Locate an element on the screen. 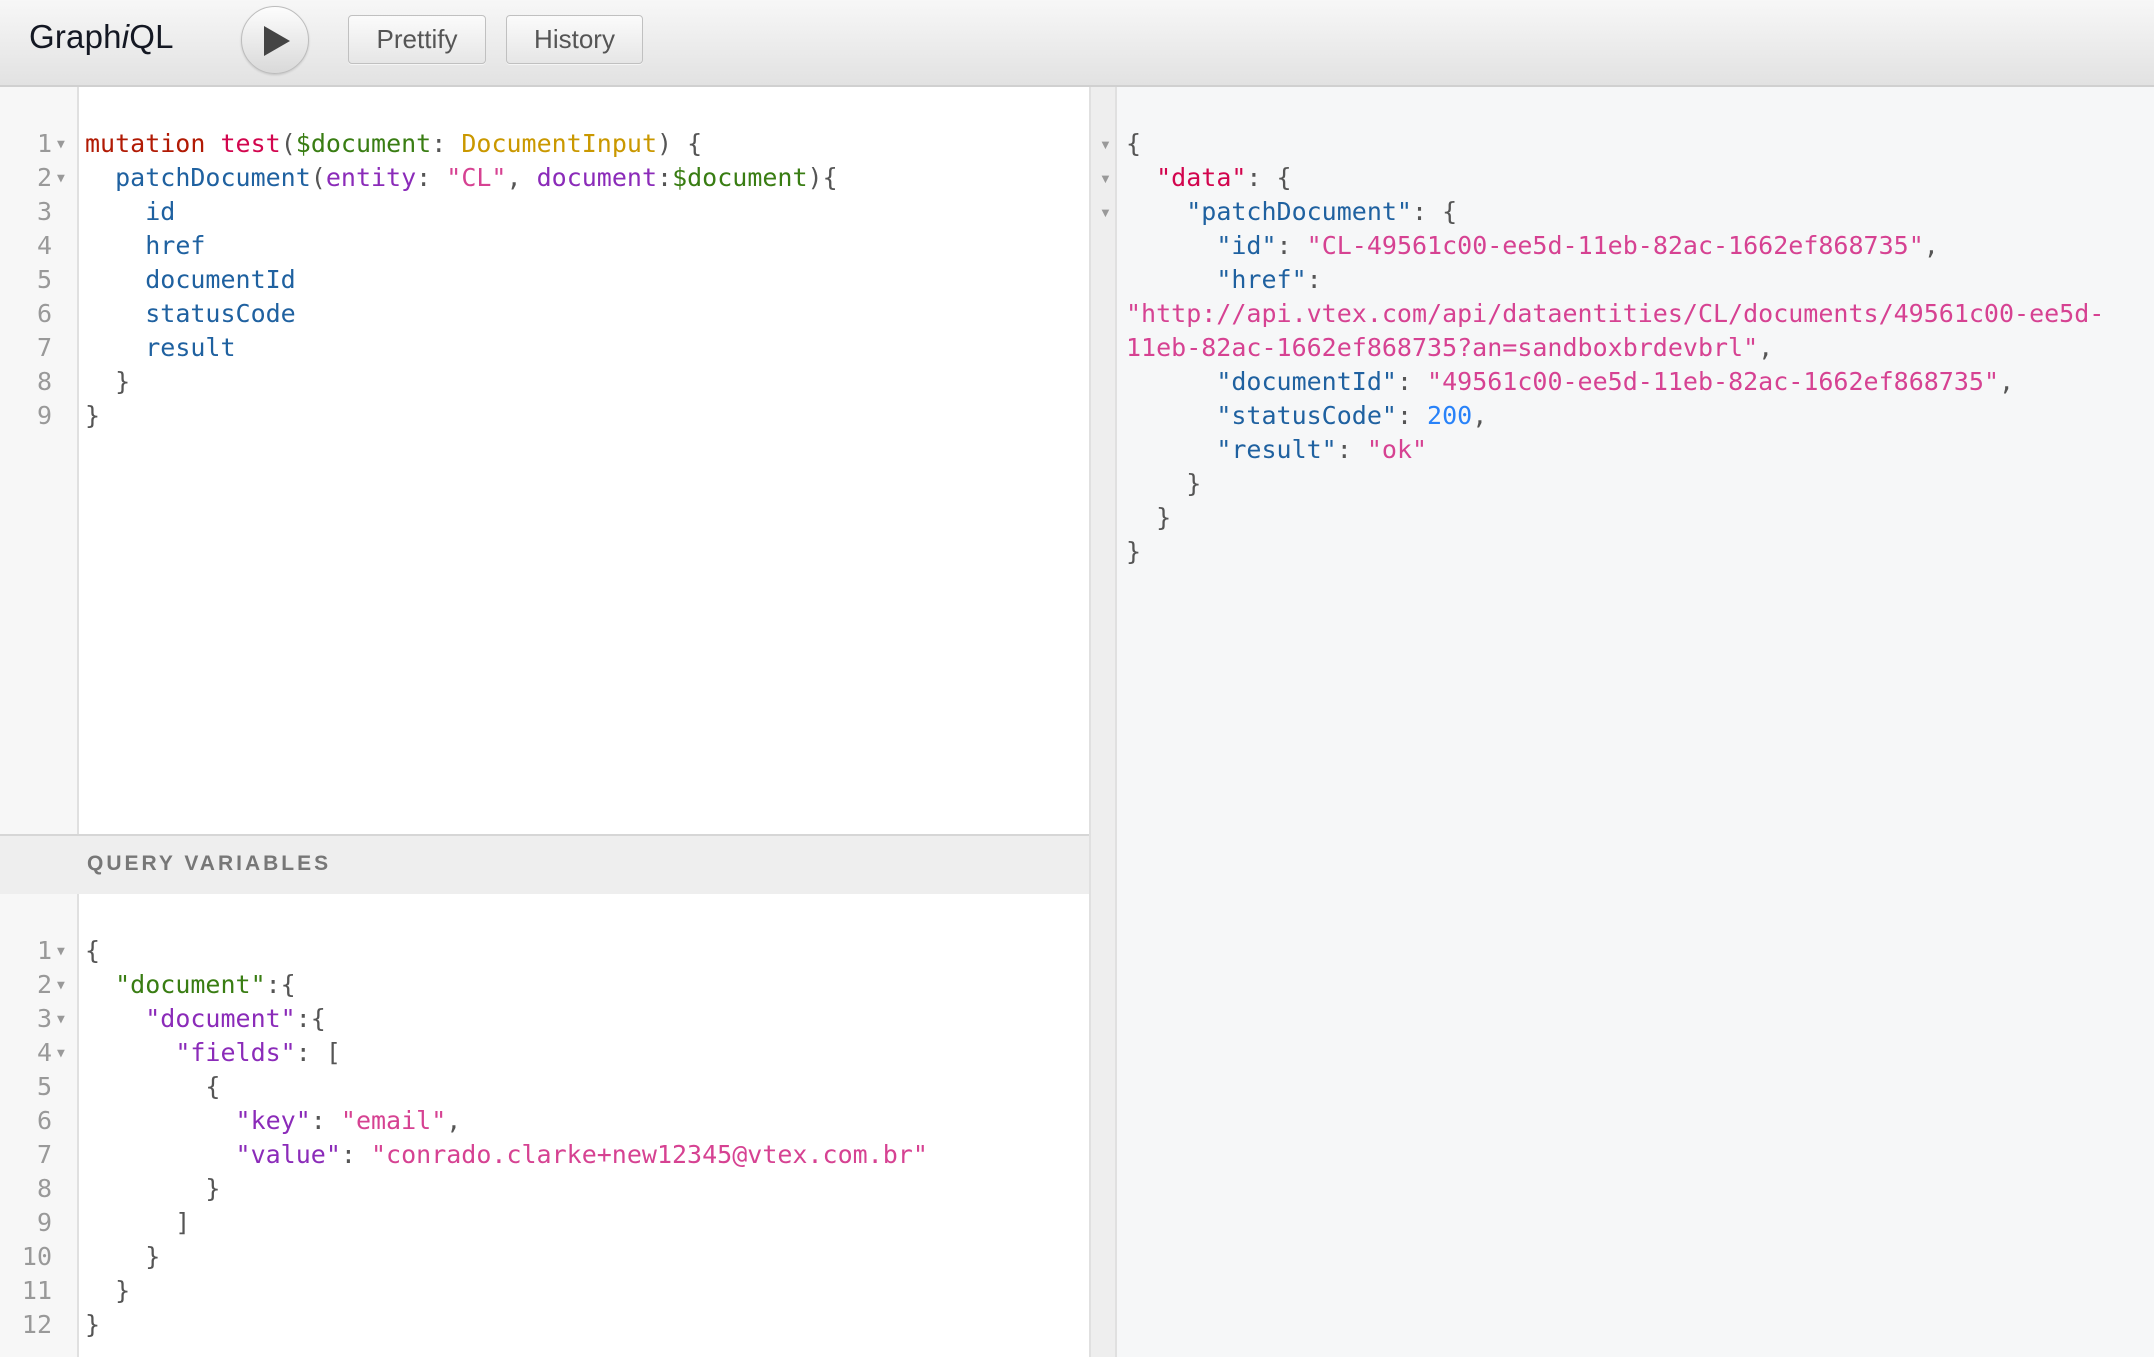 This screenshot has width=2154, height=1357. code-token: patchDocument is located at coordinates (213, 177).